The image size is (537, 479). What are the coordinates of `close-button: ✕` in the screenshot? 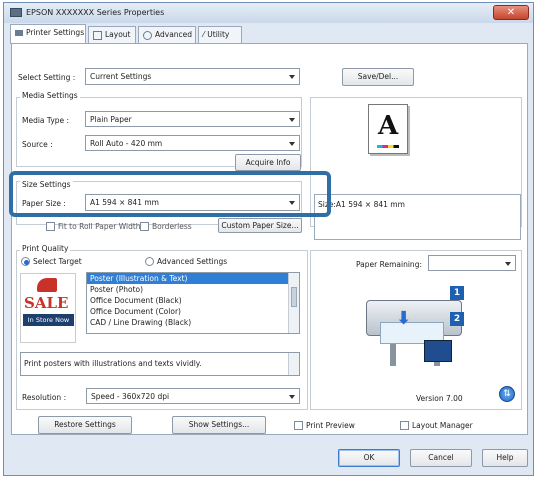 It's located at (511, 12).